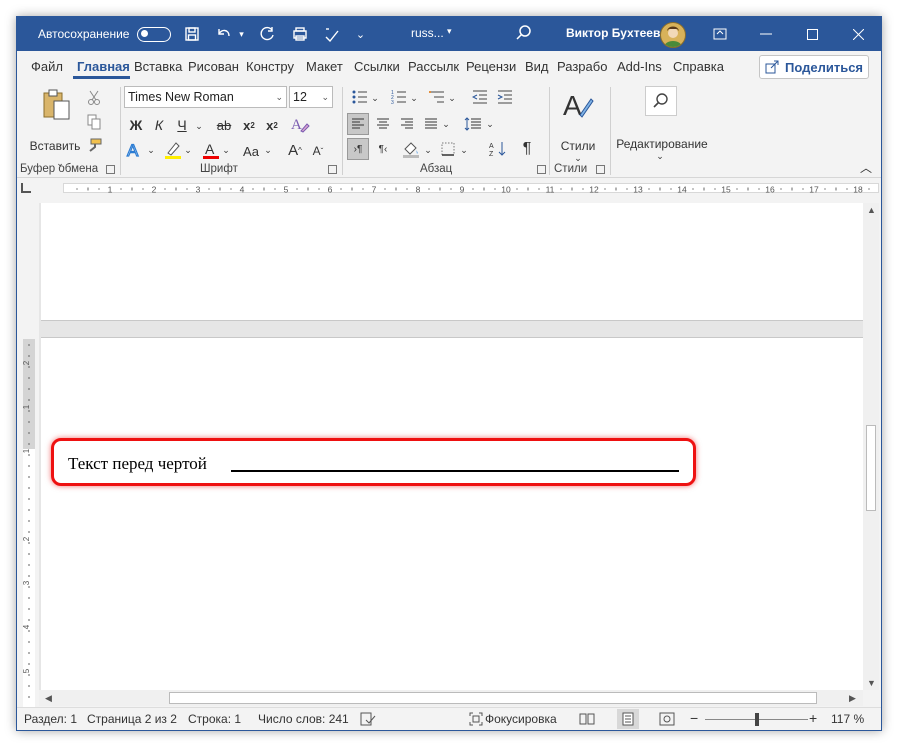  Describe the element at coordinates (272, 125) in the screenshot. I see `superscript-button: x2` at that location.